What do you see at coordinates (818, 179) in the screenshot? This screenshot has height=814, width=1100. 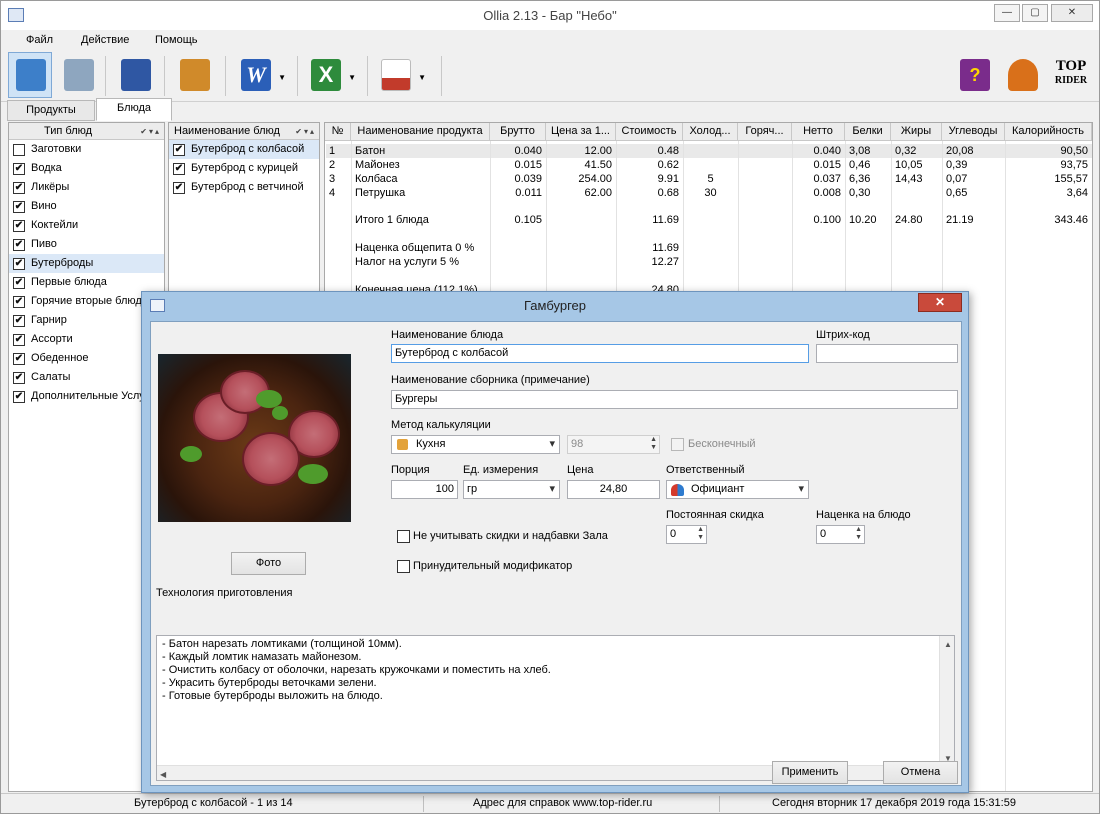 I see `grid-cell: 0.037` at bounding box center [818, 179].